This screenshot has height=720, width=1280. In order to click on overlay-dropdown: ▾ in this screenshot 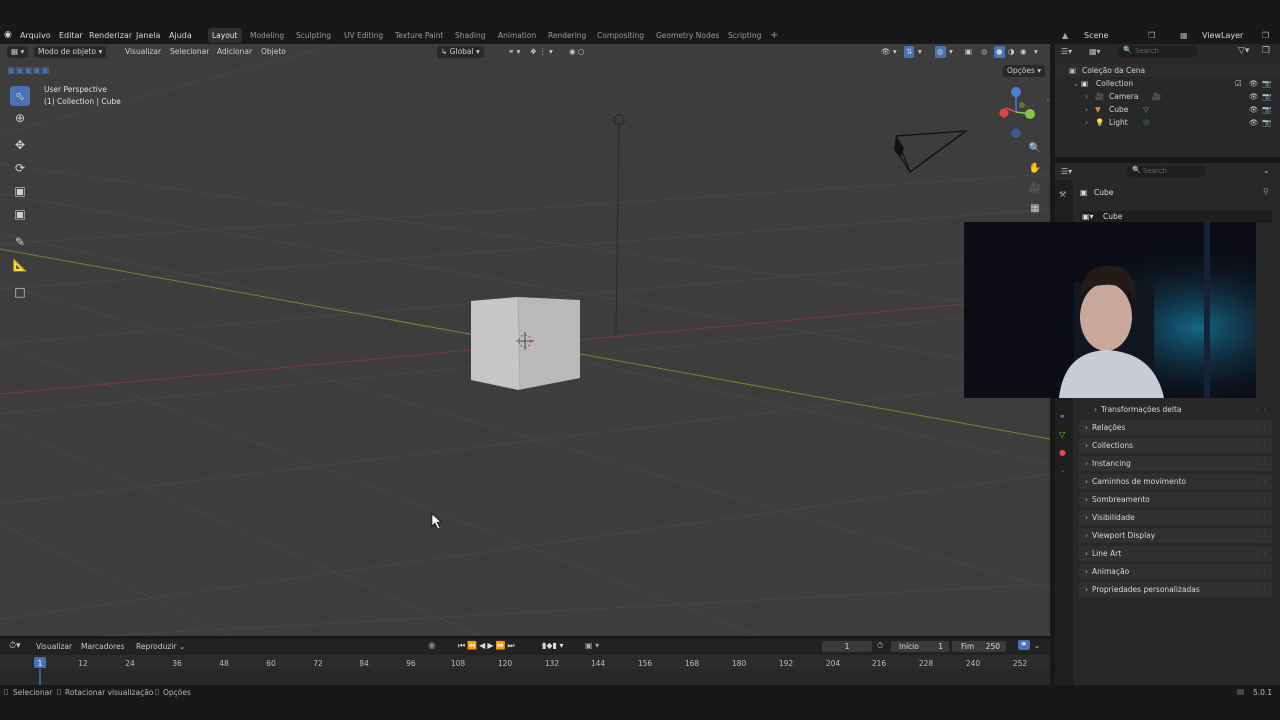, I will do `click(951, 52)`.